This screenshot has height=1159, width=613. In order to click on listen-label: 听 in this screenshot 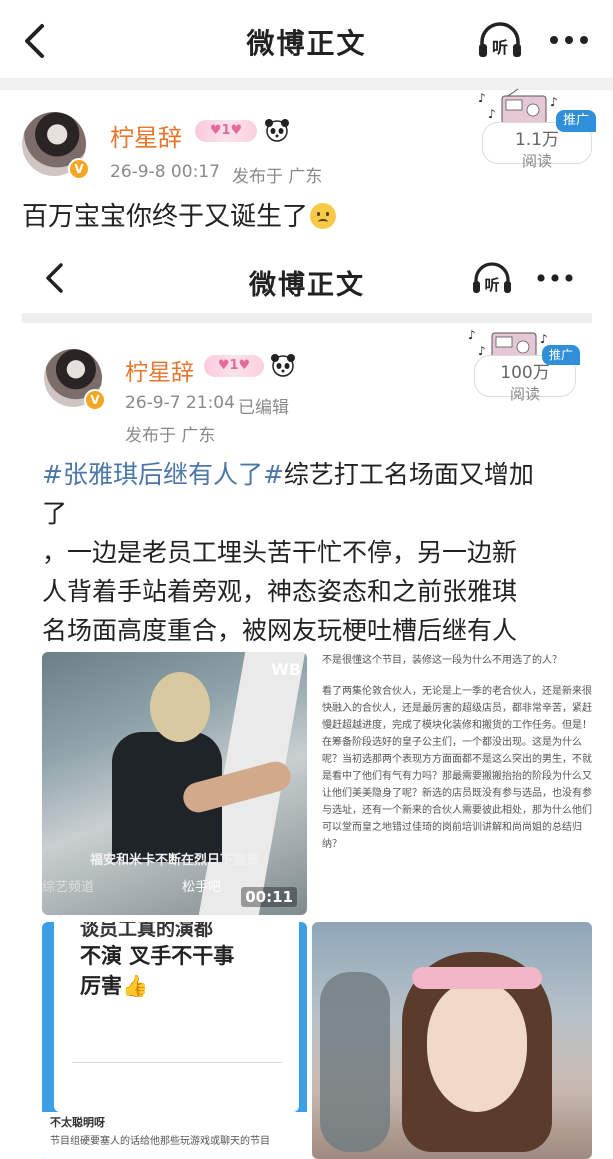, I will do `click(500, 47)`.